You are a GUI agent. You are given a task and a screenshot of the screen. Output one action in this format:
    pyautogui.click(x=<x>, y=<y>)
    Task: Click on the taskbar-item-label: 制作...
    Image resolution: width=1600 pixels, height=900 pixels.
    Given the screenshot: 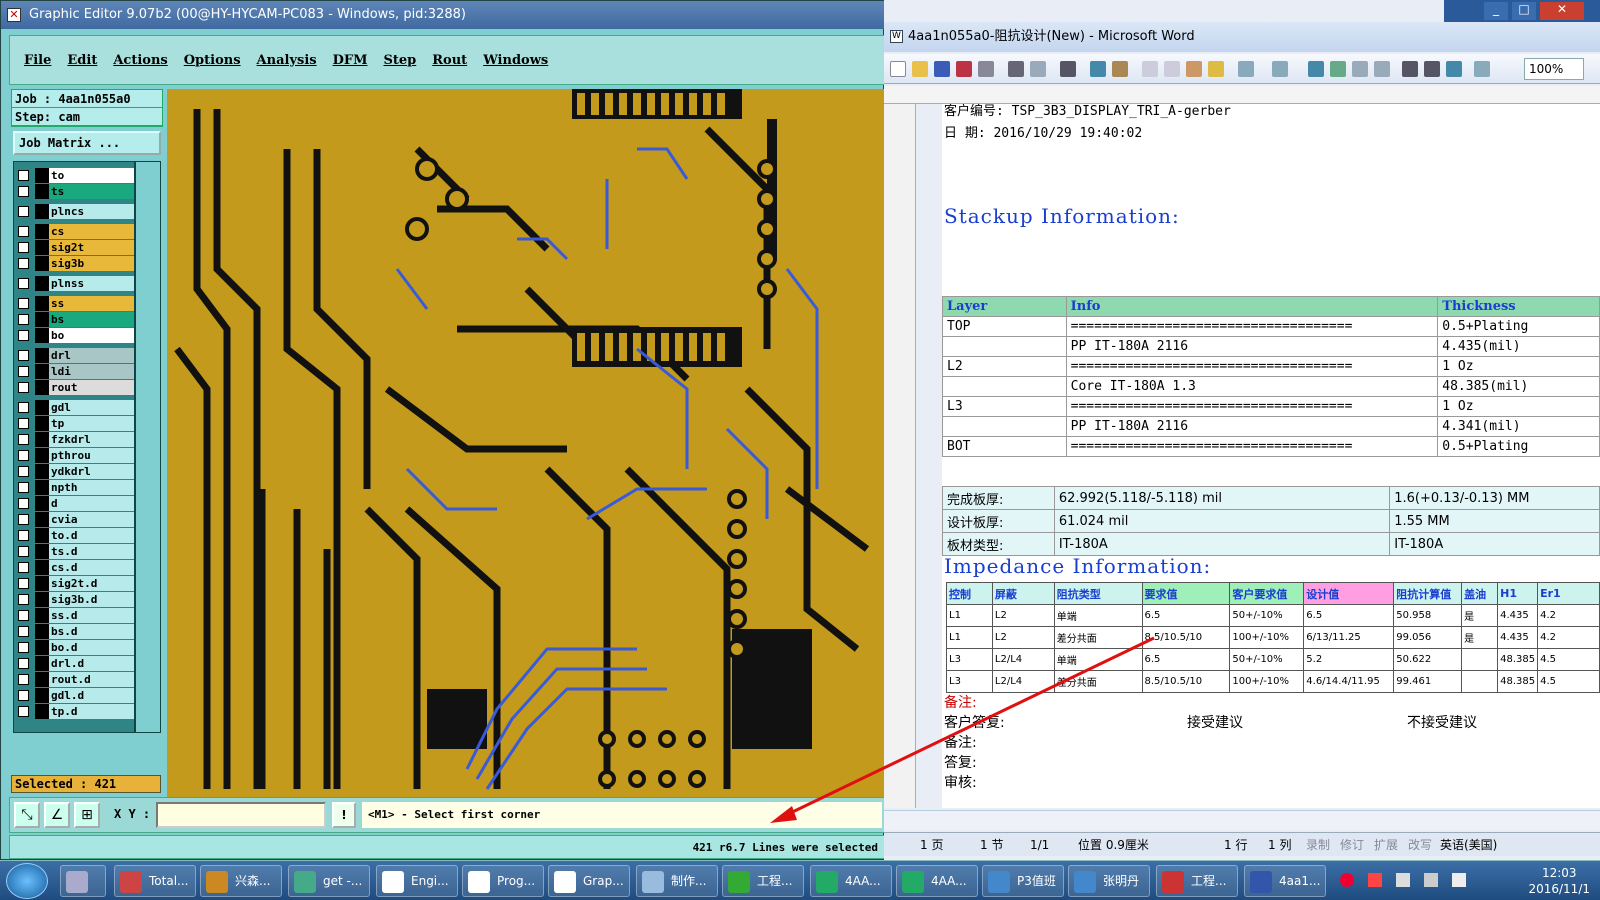 What is the action you would take?
    pyautogui.click(x=689, y=881)
    